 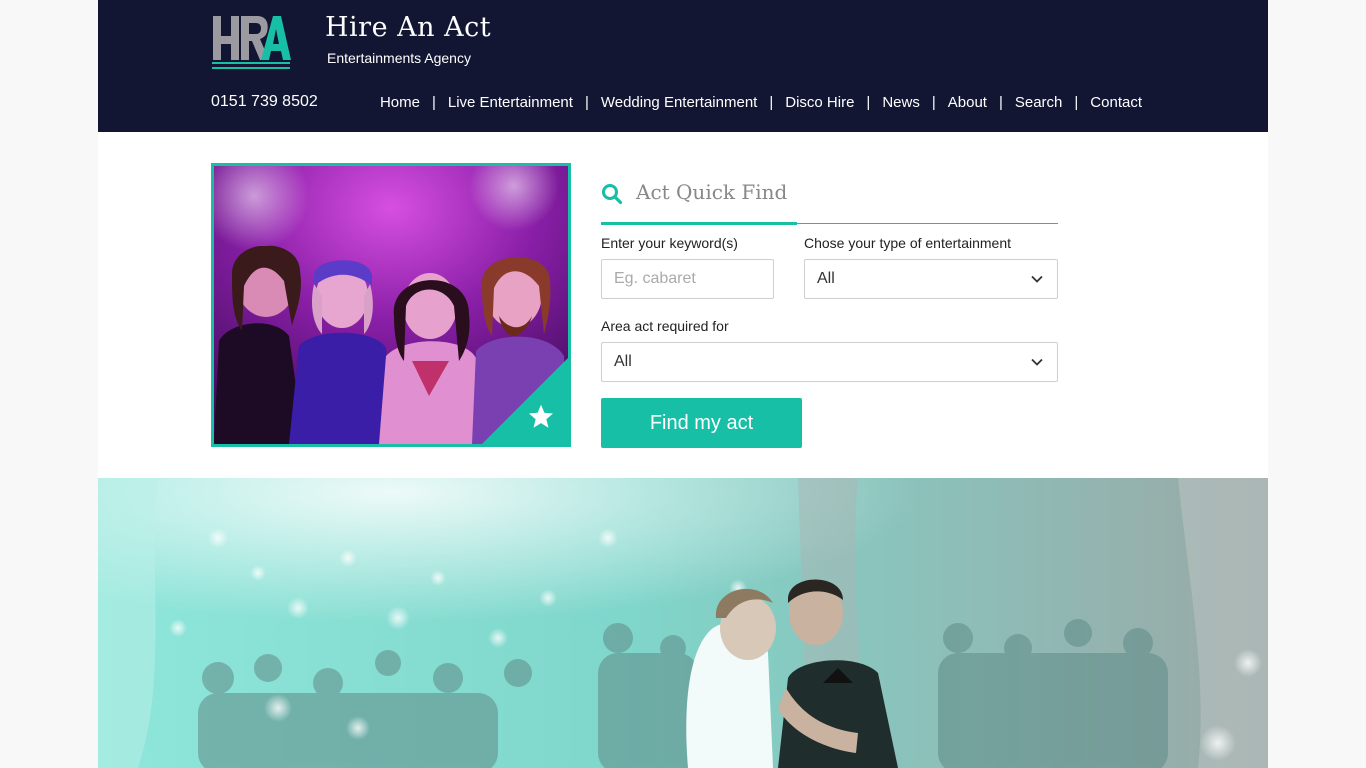 I want to click on entertainment-type-value: All, so click(x=826, y=278).